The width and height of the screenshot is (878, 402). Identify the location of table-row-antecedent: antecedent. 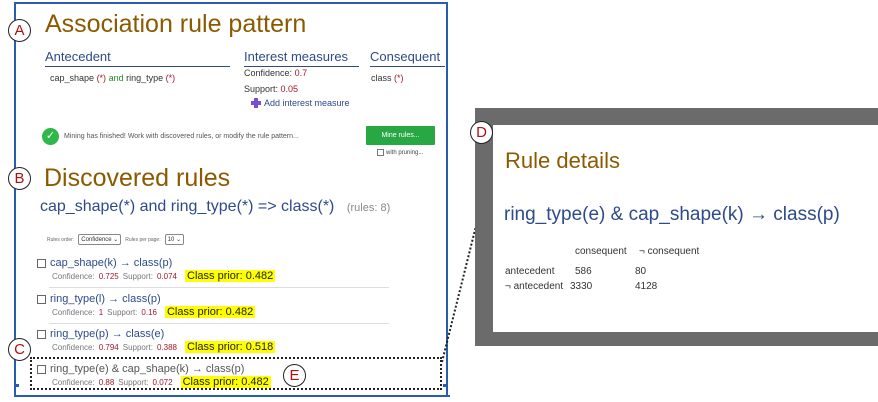
(530, 271).